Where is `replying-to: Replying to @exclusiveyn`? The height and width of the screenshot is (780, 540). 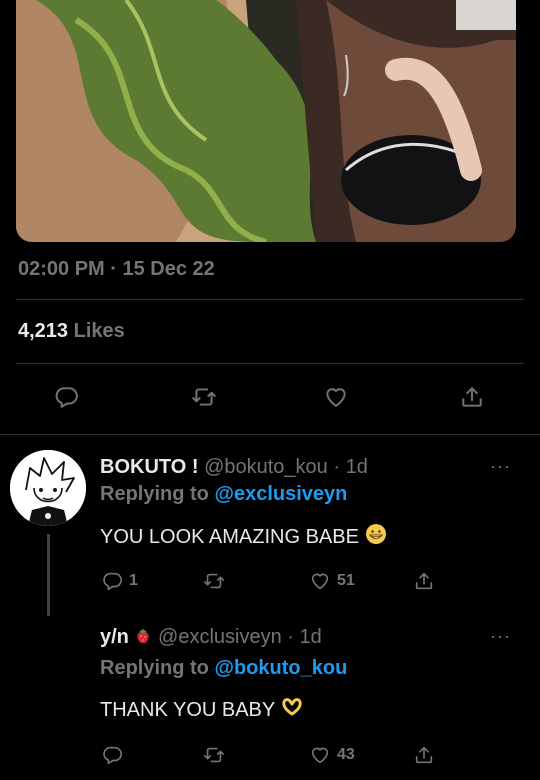 replying-to: Replying to @exclusiveyn is located at coordinates (223, 494).